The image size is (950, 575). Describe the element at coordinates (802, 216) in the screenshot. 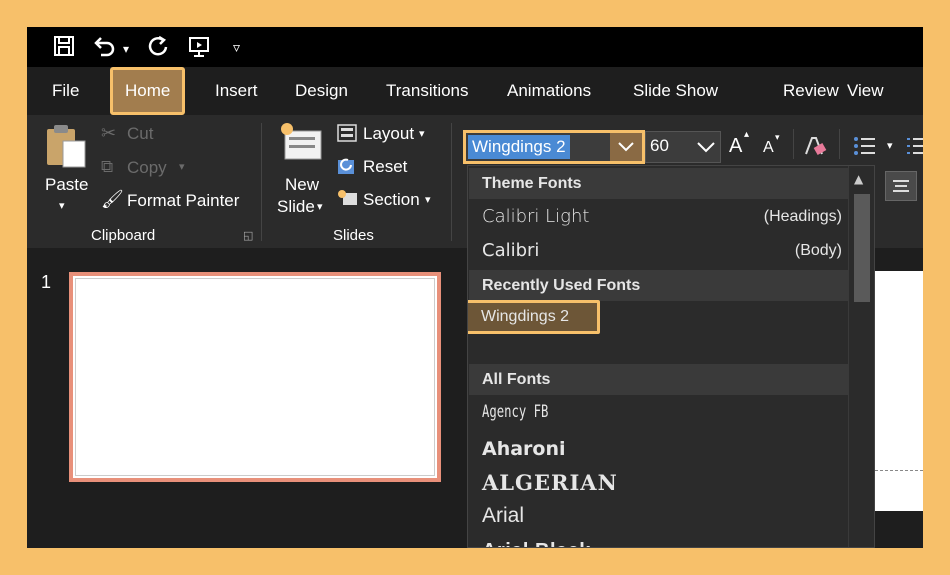

I see `font-option-tag-headings: (Headings)` at that location.